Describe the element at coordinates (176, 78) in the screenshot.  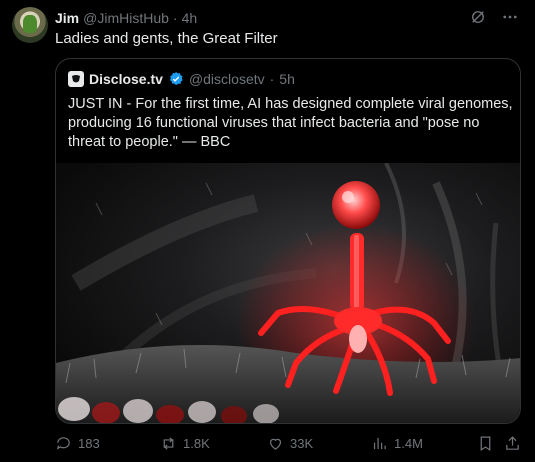
I see `verified-badge-icon` at that location.